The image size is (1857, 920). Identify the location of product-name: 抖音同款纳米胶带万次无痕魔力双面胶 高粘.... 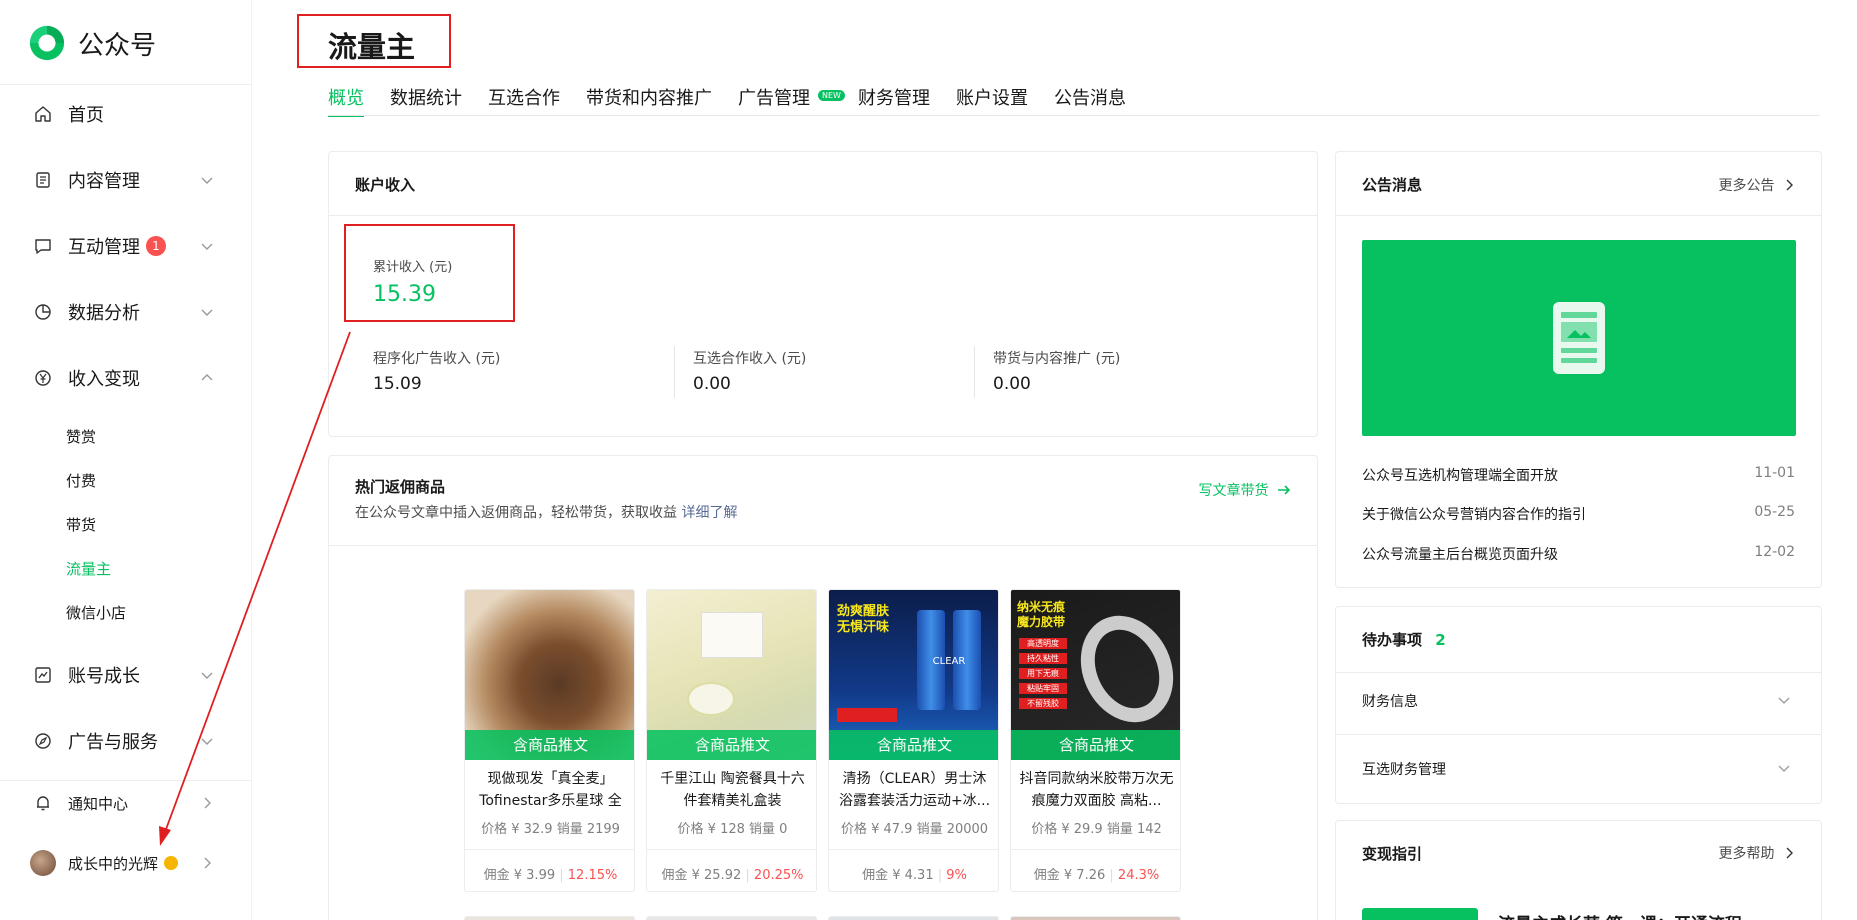
(1096, 790).